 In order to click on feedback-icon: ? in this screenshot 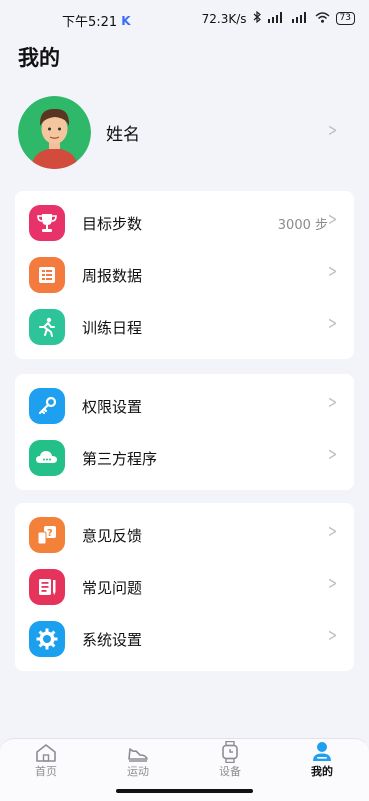, I will do `click(47, 535)`.